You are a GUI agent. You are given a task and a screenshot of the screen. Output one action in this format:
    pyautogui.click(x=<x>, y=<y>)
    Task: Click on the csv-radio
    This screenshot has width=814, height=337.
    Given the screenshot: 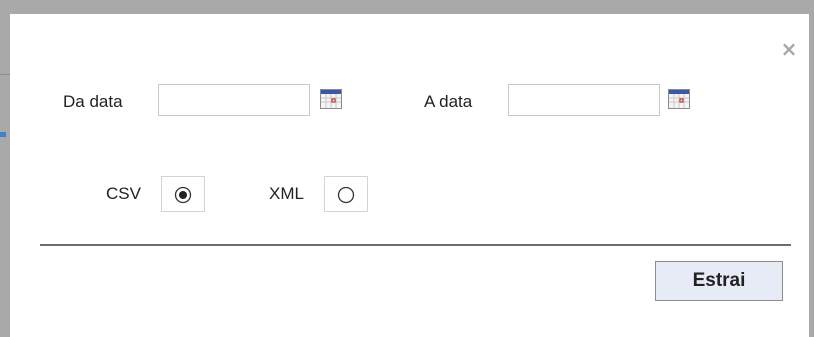 What is the action you would take?
    pyautogui.click(x=183, y=194)
    